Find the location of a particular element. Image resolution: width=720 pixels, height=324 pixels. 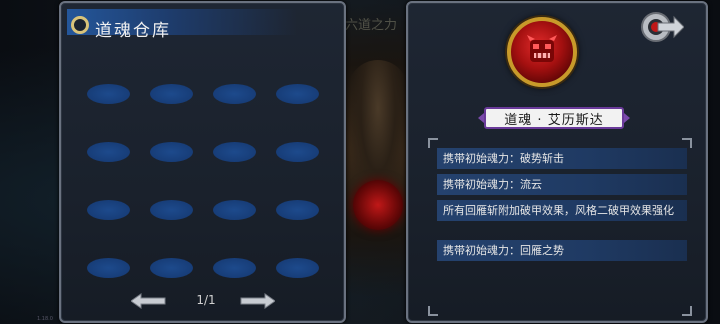

ring-icon is located at coordinates (80, 25).